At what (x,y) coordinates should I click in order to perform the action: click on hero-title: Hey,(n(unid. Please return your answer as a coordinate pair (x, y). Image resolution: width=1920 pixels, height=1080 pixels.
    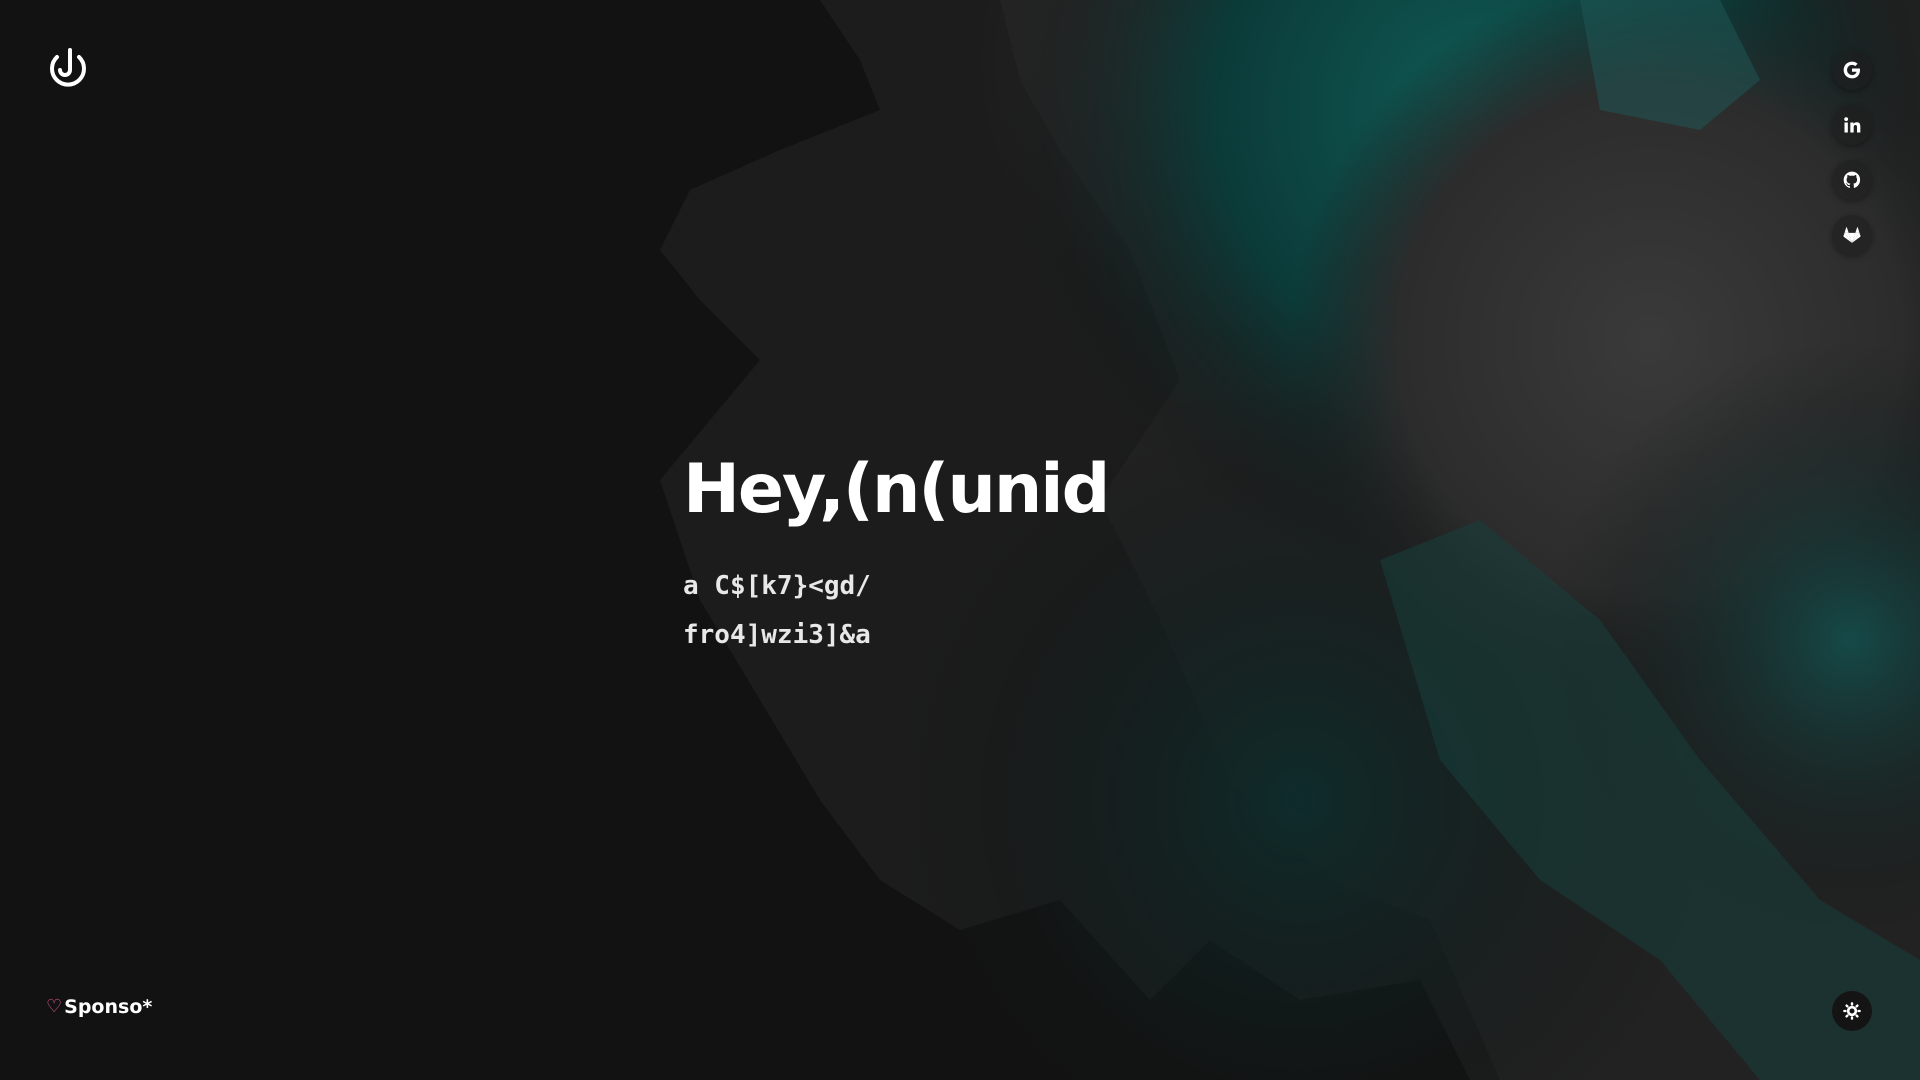
    Looking at the image, I should click on (896, 489).